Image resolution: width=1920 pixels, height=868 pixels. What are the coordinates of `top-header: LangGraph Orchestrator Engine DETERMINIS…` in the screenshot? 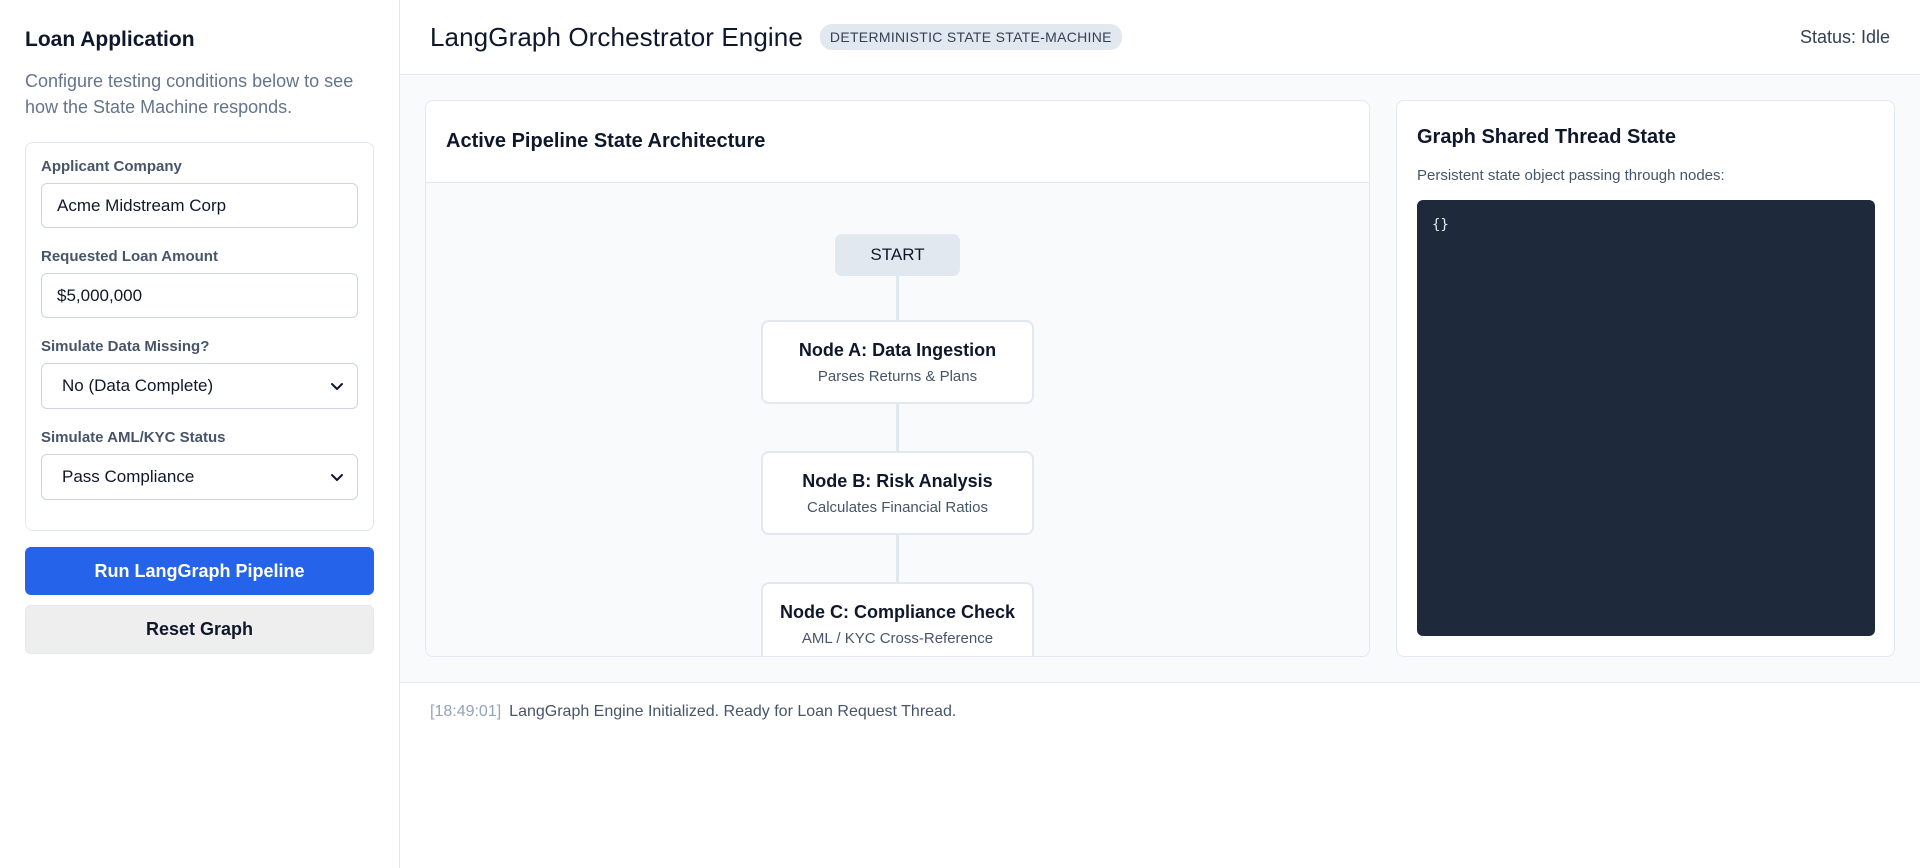 It's located at (1160, 37).